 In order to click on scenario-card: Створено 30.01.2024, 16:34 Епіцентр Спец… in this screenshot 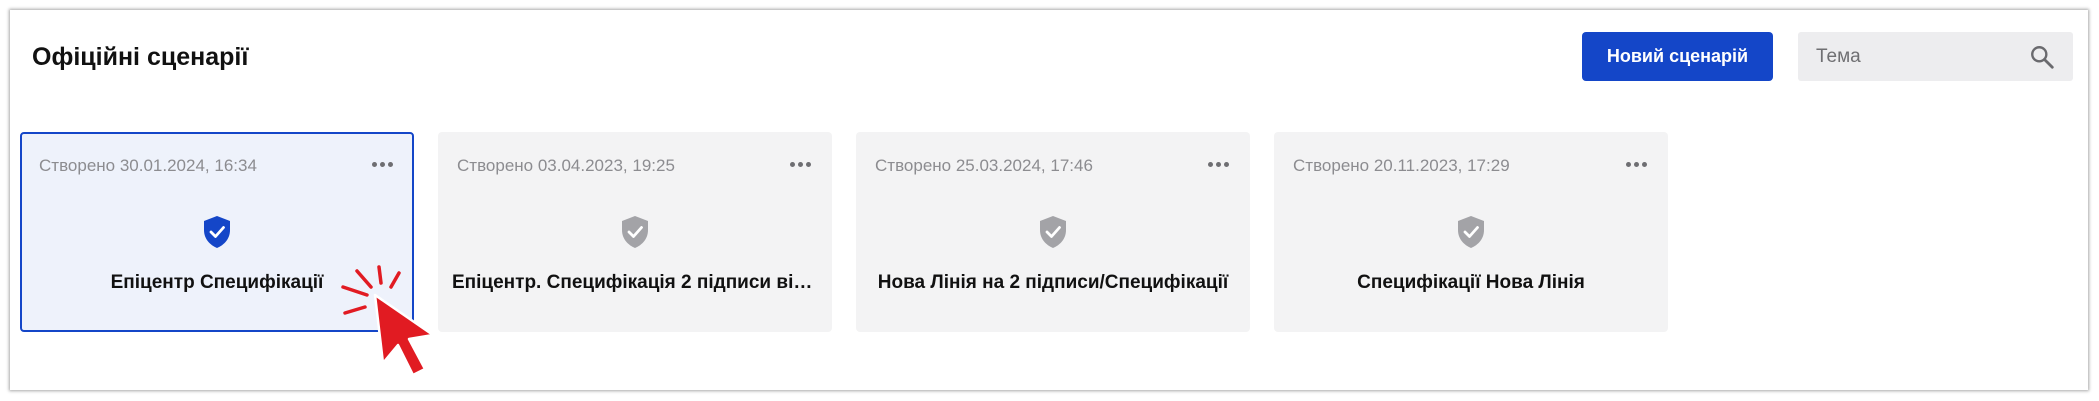, I will do `click(217, 232)`.